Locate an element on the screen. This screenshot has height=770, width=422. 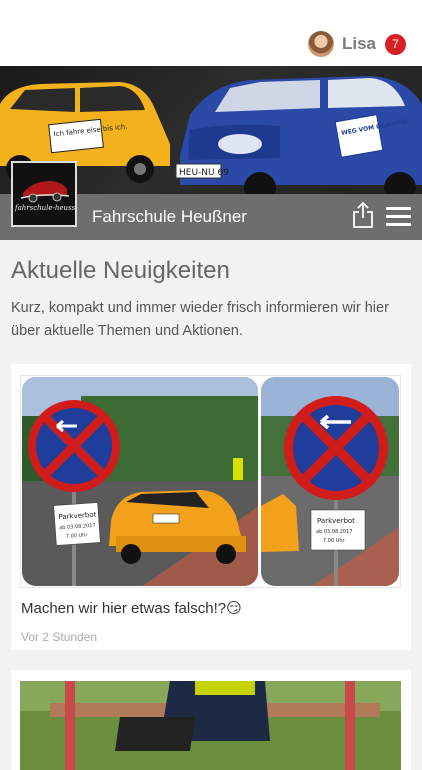
sign-right-title: Parkverbot is located at coordinates (336, 521).